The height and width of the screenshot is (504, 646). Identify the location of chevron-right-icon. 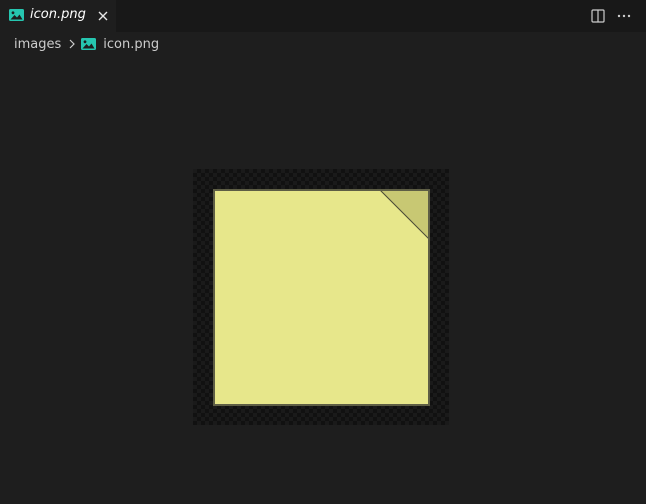
(72, 44).